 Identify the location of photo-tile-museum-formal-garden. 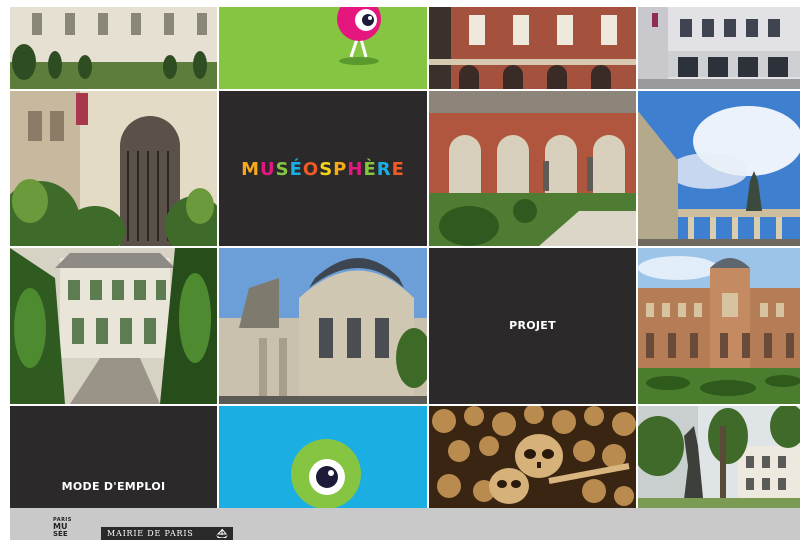
(719, 326).